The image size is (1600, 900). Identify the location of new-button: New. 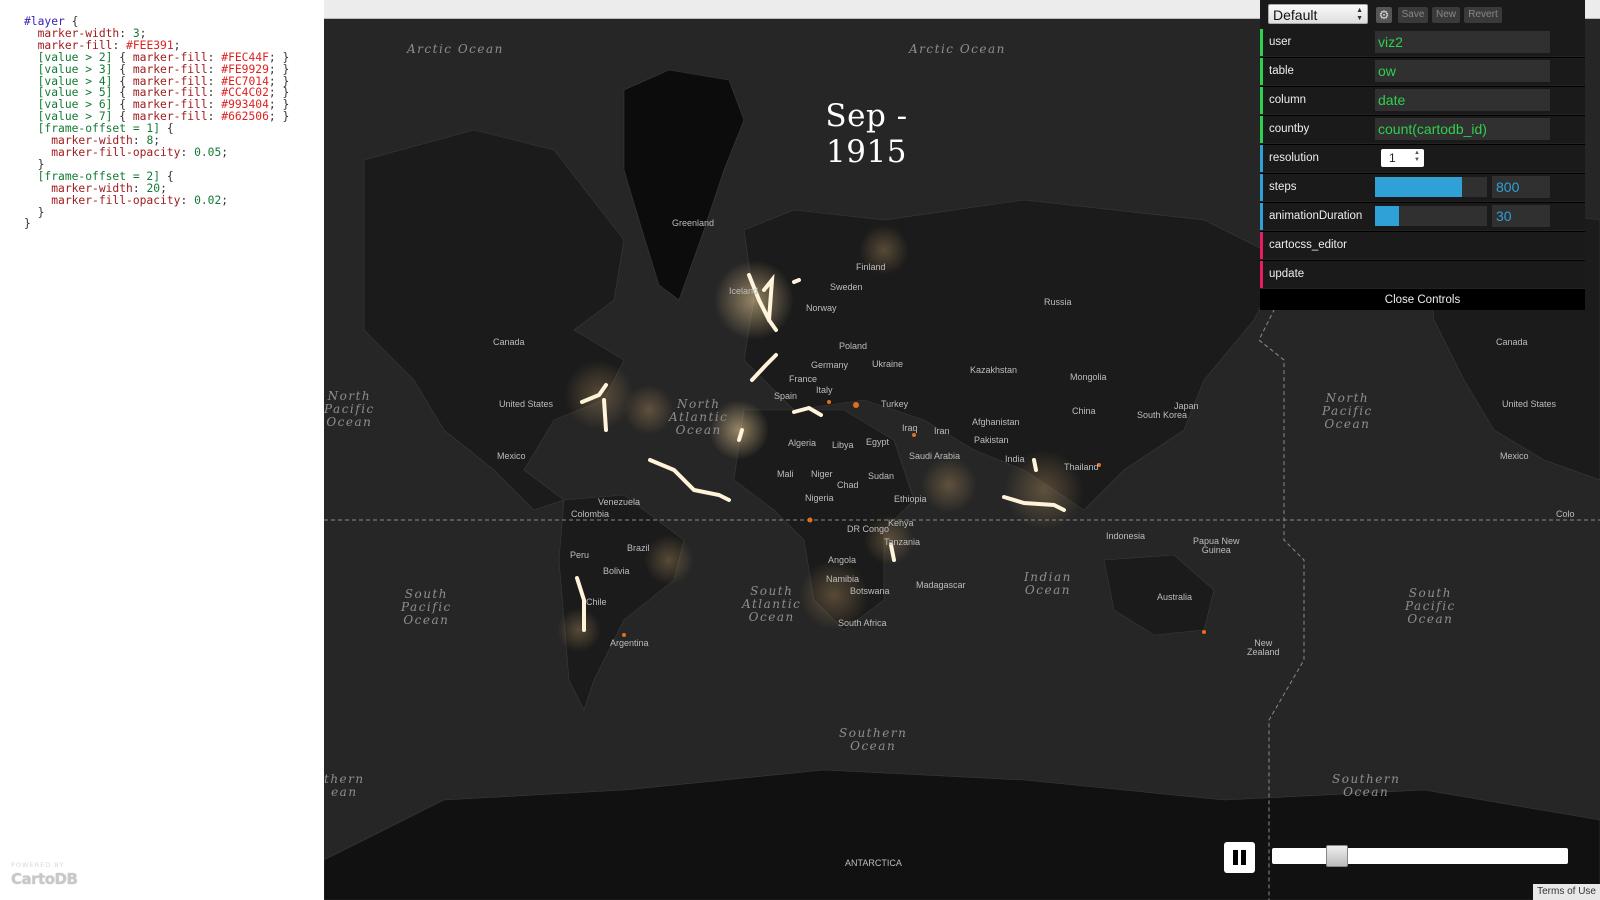
(1446, 15).